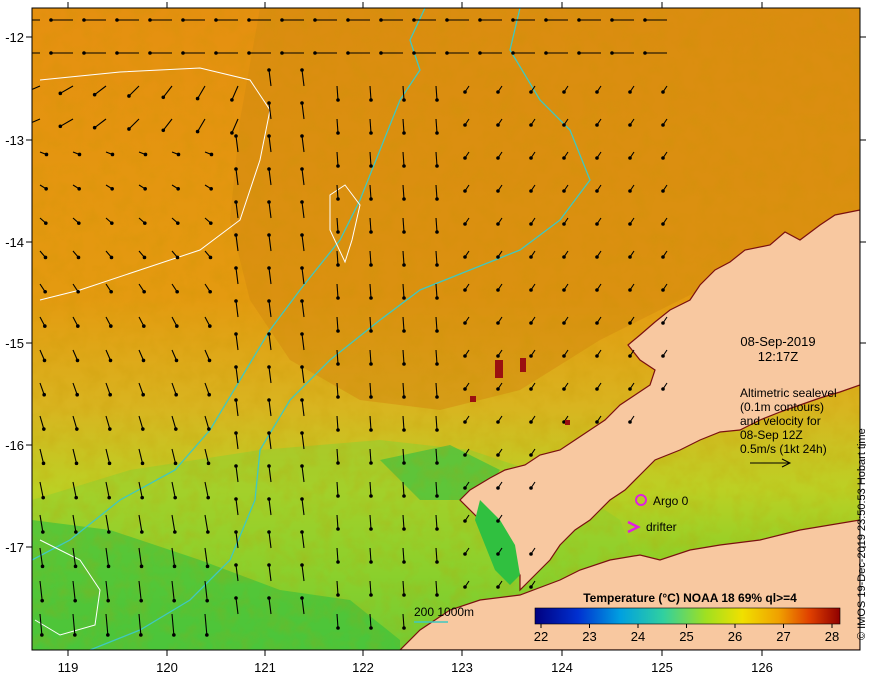  Describe the element at coordinates (782, 407) in the screenshot. I see `altimetry-line: (0.1m contours)` at that location.